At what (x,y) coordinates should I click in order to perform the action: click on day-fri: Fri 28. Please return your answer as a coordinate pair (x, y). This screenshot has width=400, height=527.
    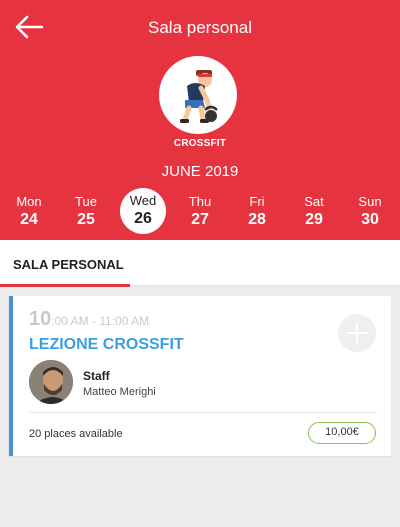
    Looking at the image, I should click on (257, 213).